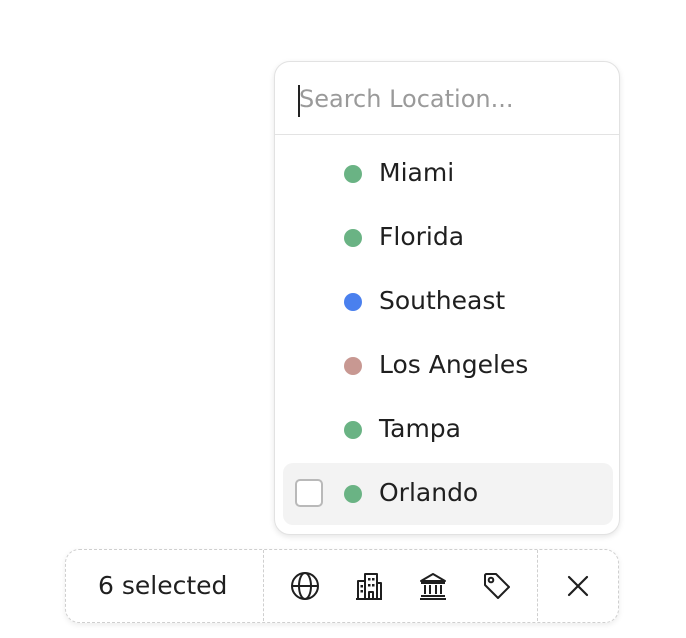 Image resolution: width=686 pixels, height=638 pixels. Describe the element at coordinates (442, 300) in the screenshot. I see `location-label: Southeast` at that location.